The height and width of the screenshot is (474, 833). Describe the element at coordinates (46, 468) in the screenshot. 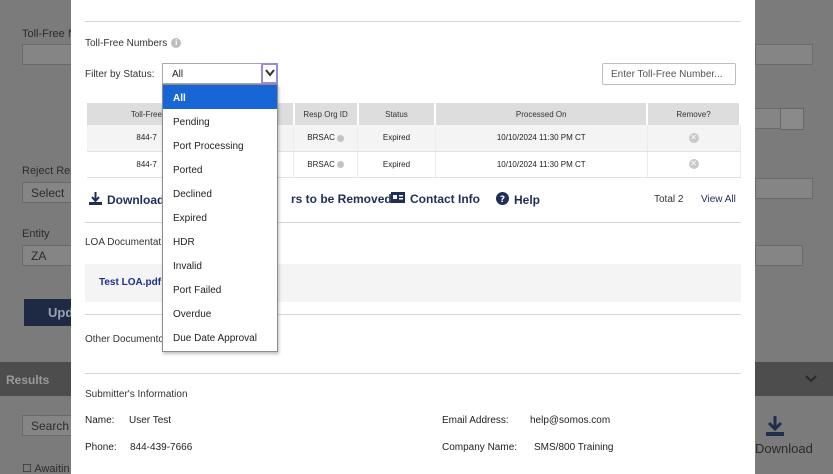

I see `awaiting-checkbox-label: ☐ Awaitin` at that location.